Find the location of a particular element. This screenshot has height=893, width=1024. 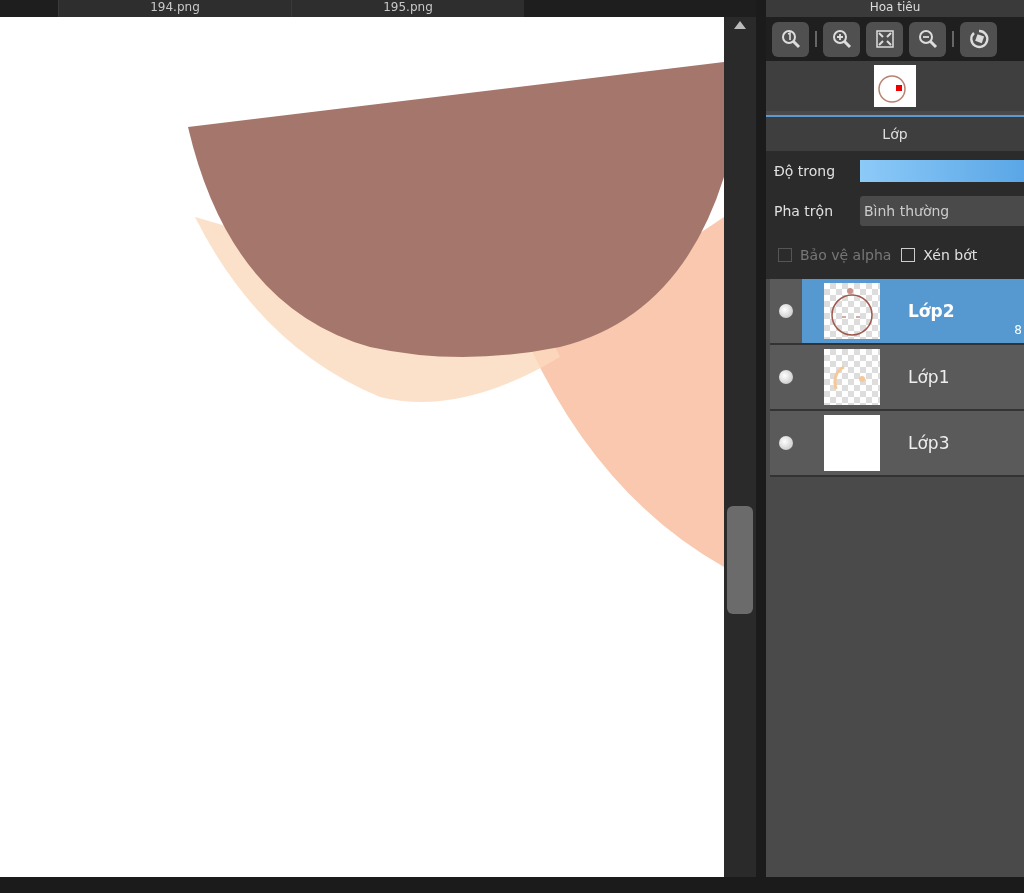

panel-title: Hoa tiêu is located at coordinates (895, 7).